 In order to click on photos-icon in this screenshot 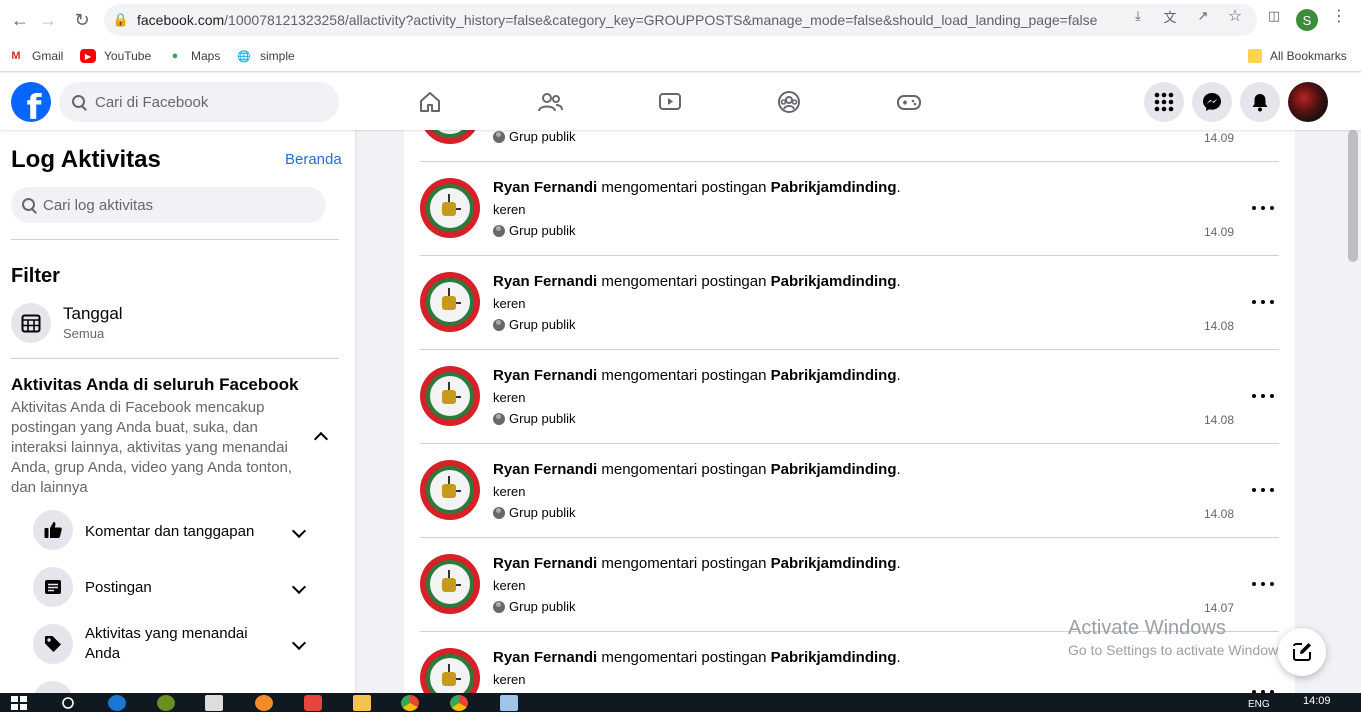, I will do `click(313, 703)`.